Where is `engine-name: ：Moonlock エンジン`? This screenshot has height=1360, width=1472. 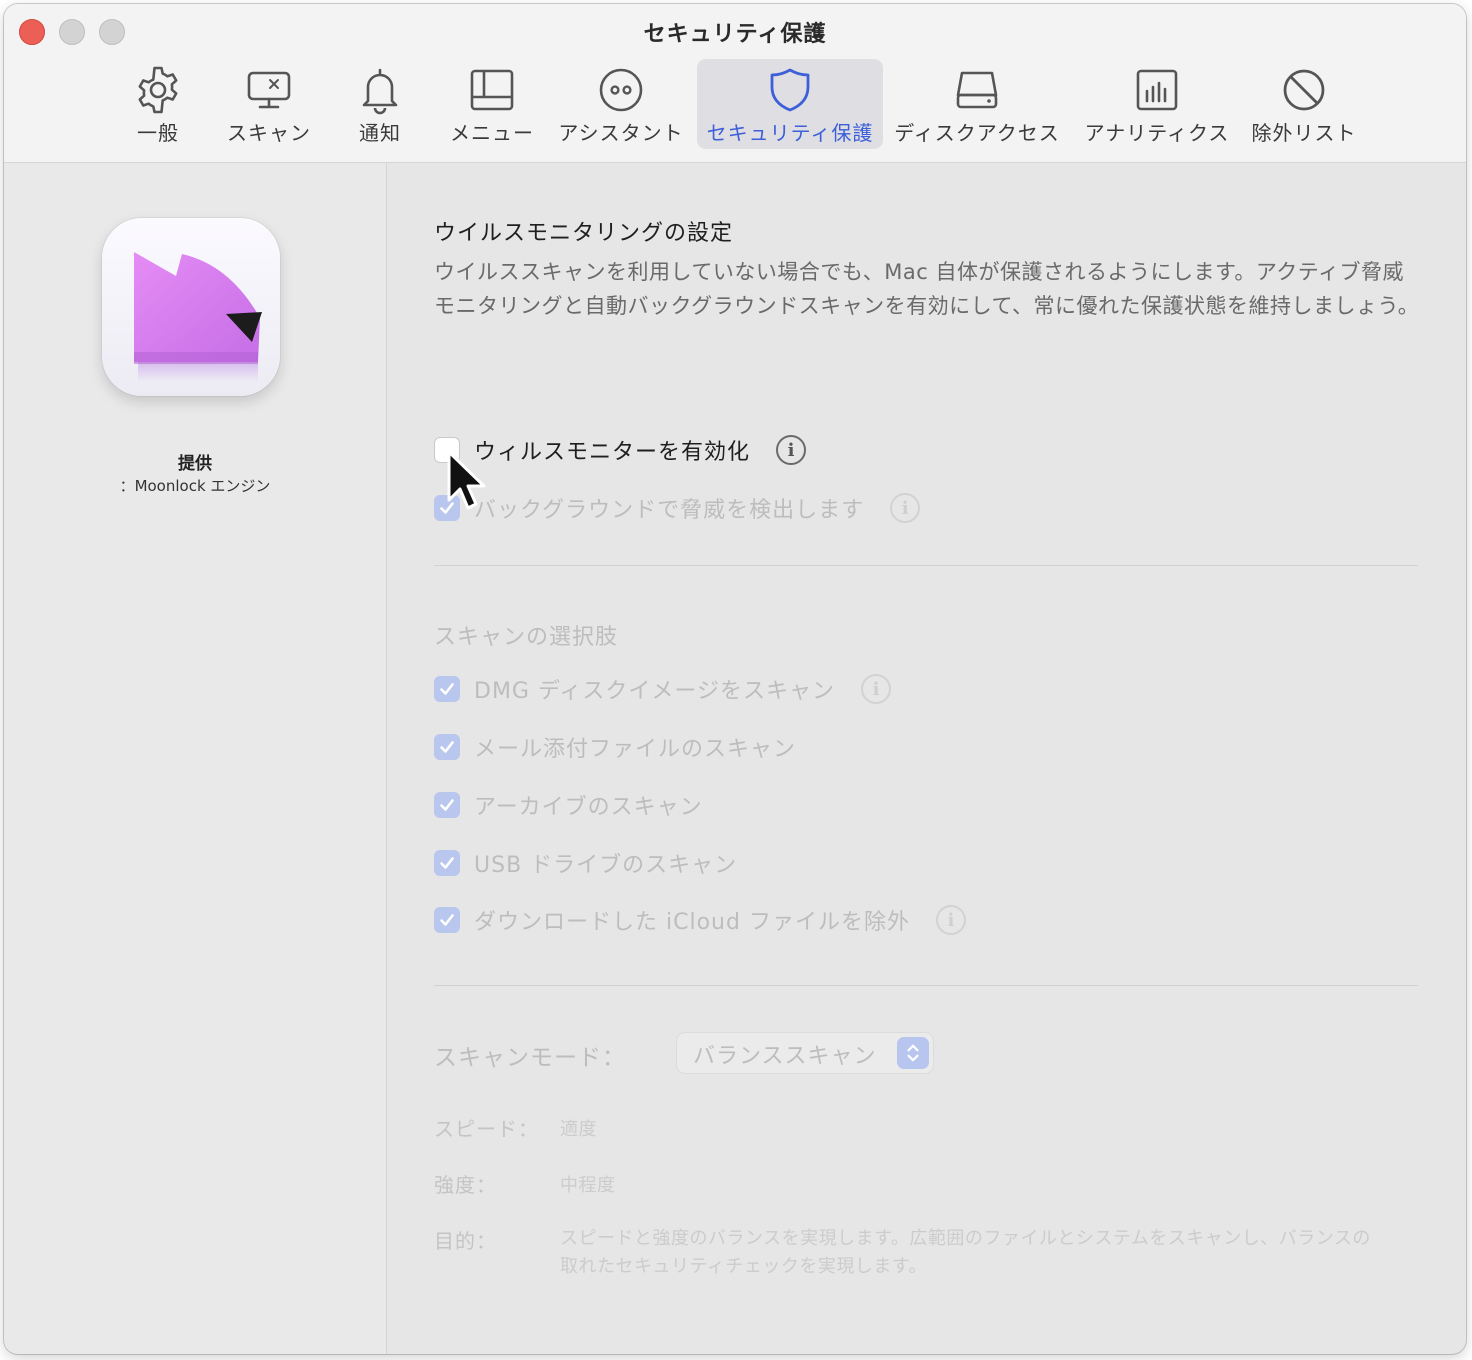 engine-name: ：Moonlock エンジン is located at coordinates (195, 486).